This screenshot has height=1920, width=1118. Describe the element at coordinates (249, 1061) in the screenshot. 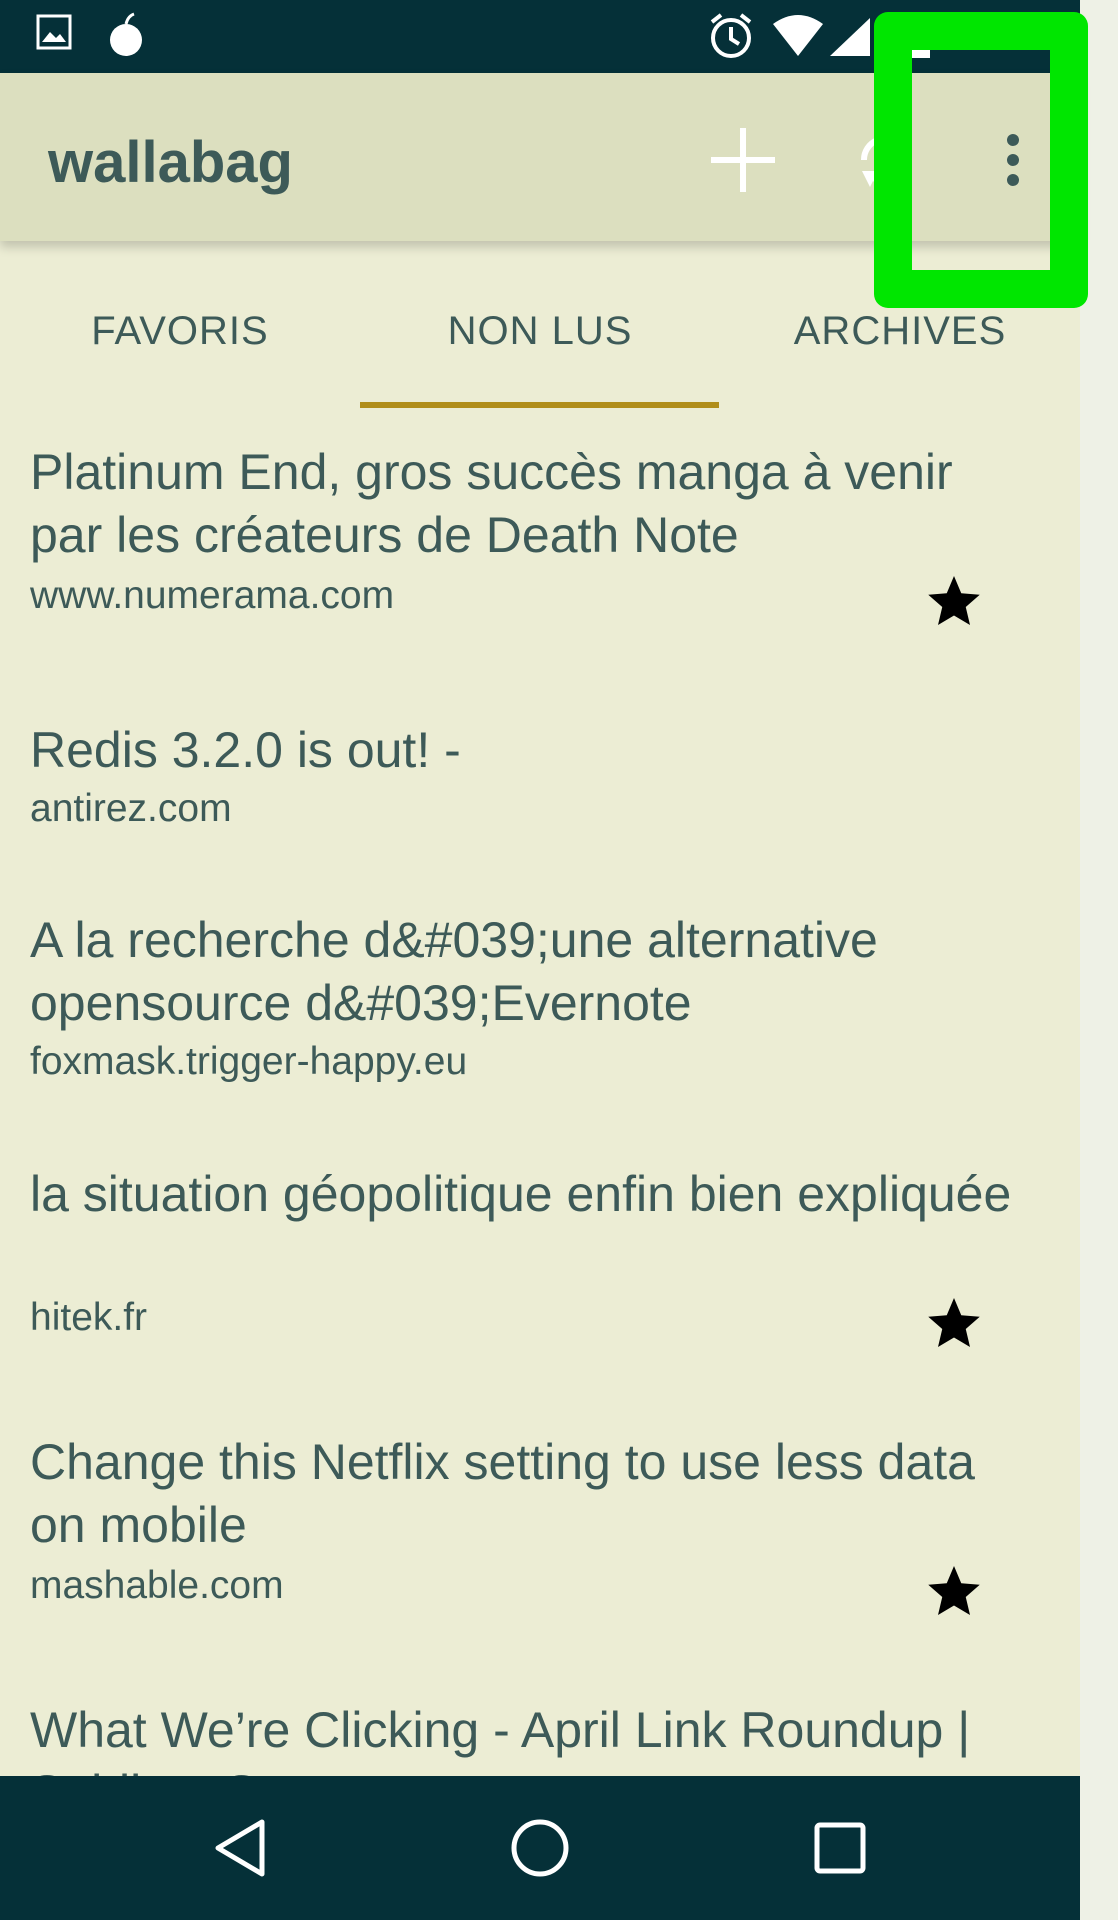

I see `article-domain: foxmask.trigger-happy.eu` at that location.